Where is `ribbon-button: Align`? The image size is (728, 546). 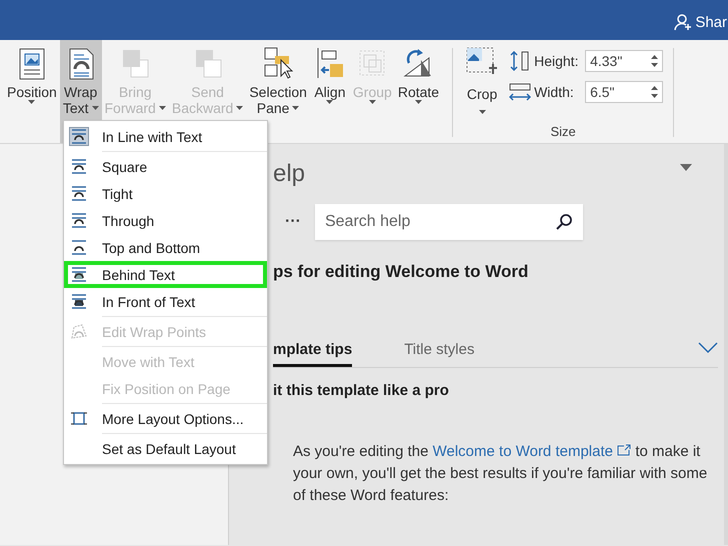
ribbon-button: Align is located at coordinates (330, 91).